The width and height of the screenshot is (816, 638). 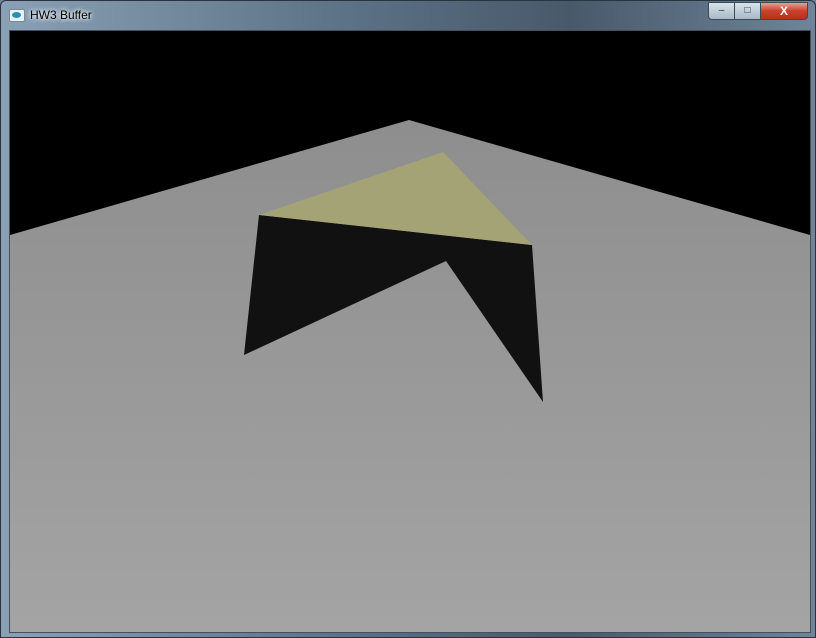 What do you see at coordinates (408, 15) in the screenshot?
I see `title-bar: HW3 Buffer – □ X` at bounding box center [408, 15].